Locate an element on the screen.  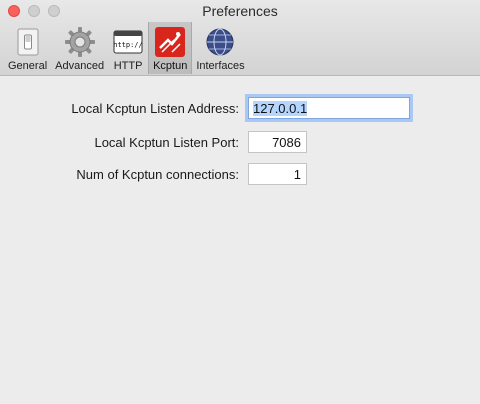
general-switch-icon is located at coordinates (28, 42).